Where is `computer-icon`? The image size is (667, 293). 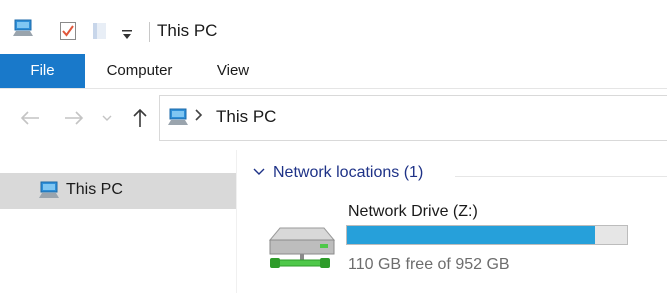
computer-icon is located at coordinates (23, 30).